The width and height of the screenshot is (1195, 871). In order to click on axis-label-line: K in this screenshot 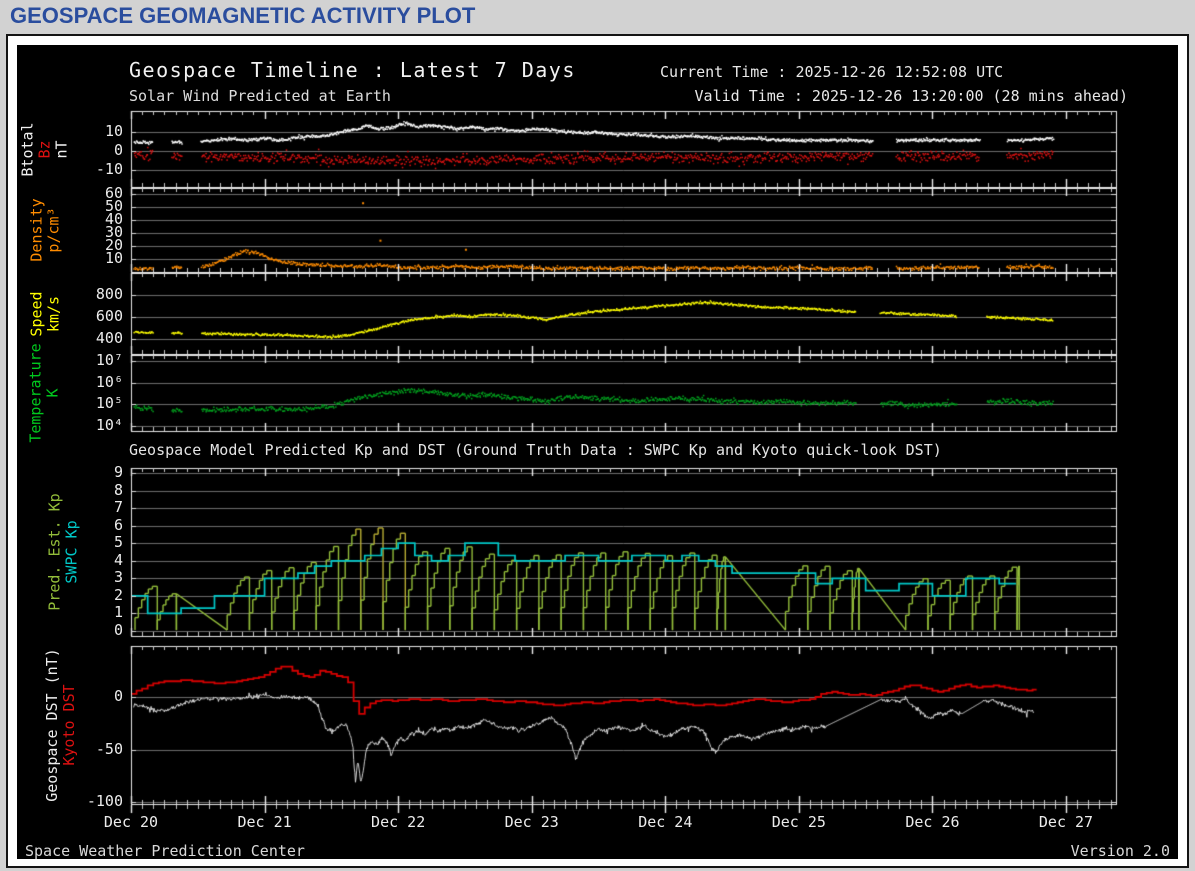, I will do `click(53, 393)`.